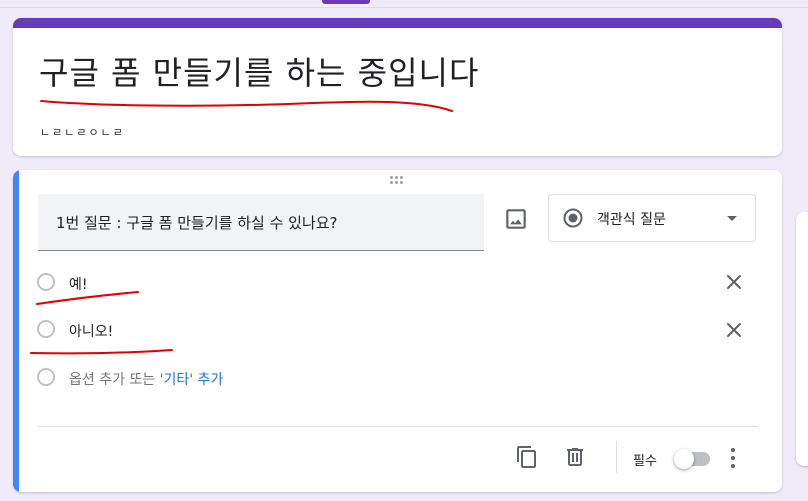 The image size is (808, 501). Describe the element at coordinates (114, 380) in the screenshot. I see `add-option-label: 옵션 추가 또는` at that location.